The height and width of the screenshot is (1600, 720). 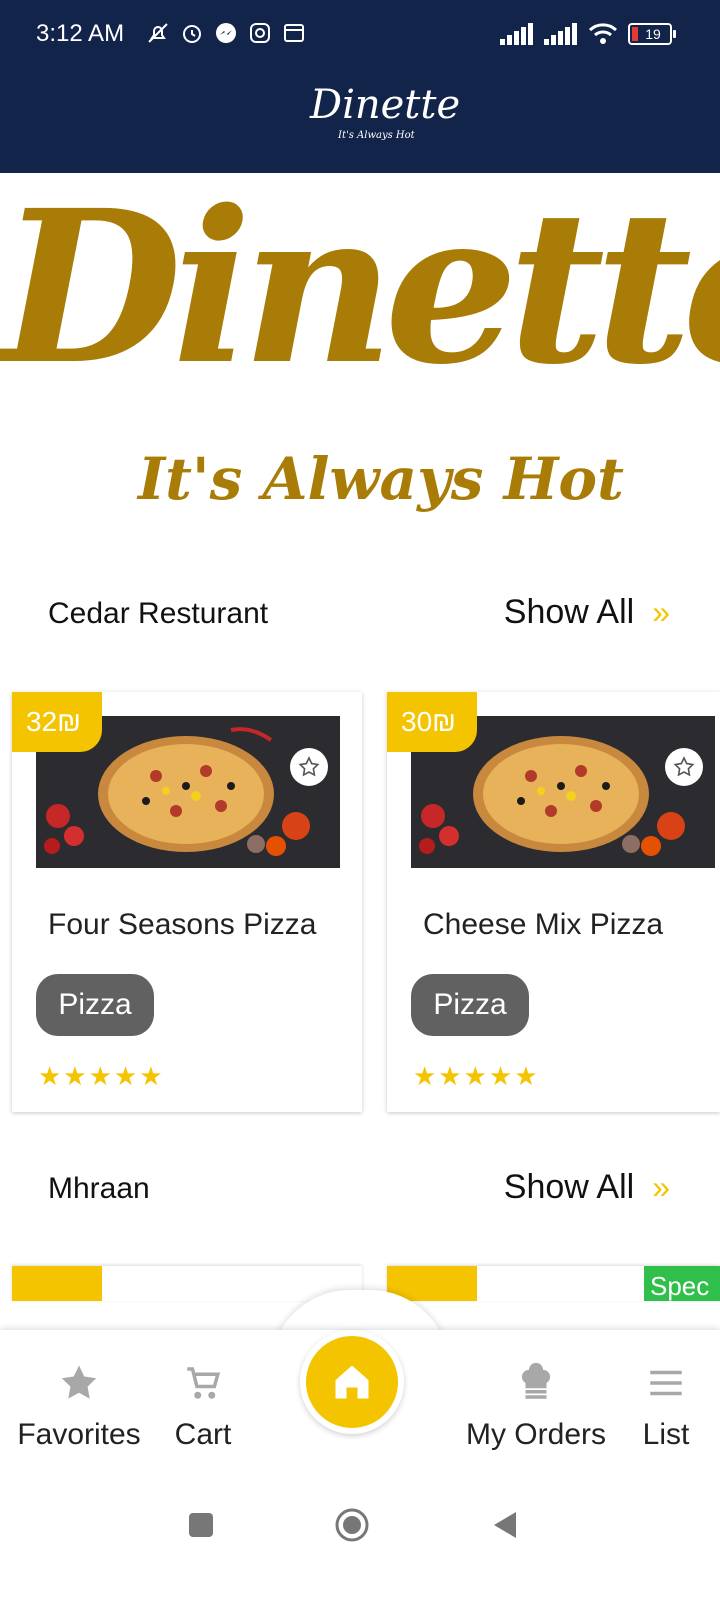 What do you see at coordinates (666, 1407) in the screenshot?
I see `nav-list: List` at bounding box center [666, 1407].